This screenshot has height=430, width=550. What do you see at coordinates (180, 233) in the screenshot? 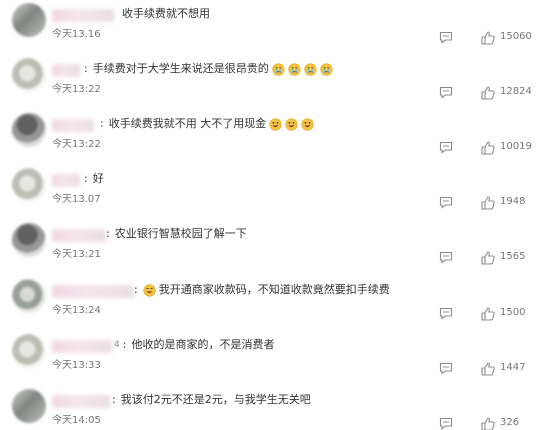
I see `comment-text: 农业银行智慧校园了解一下` at bounding box center [180, 233].